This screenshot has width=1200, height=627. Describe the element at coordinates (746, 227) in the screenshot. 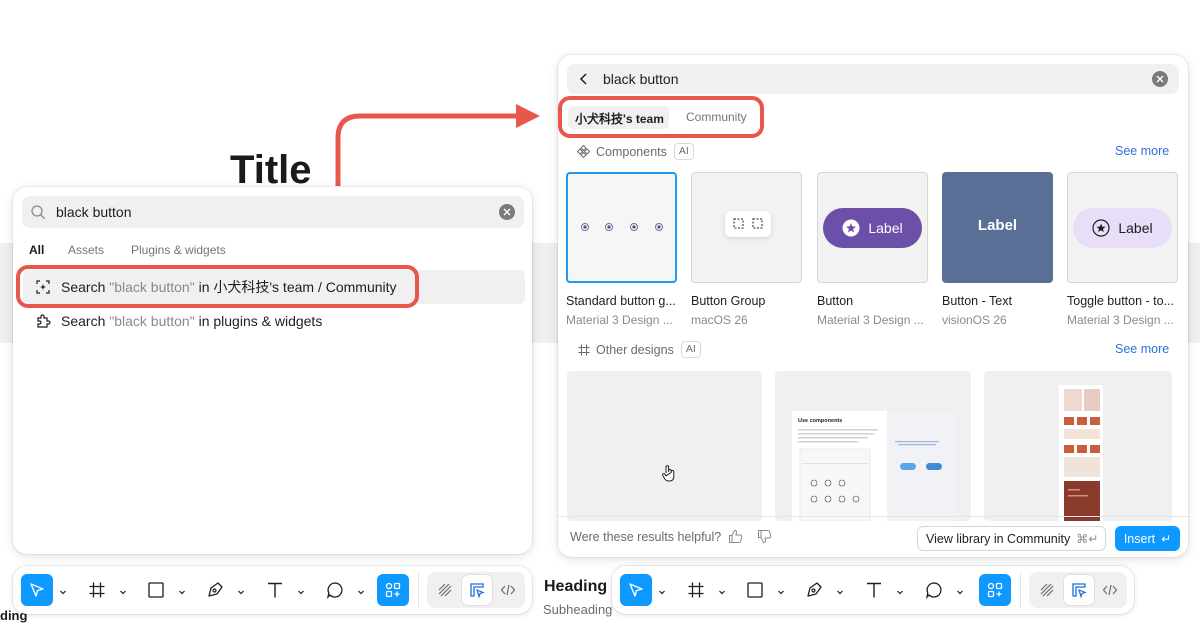

I see `component-card-button-group` at that location.